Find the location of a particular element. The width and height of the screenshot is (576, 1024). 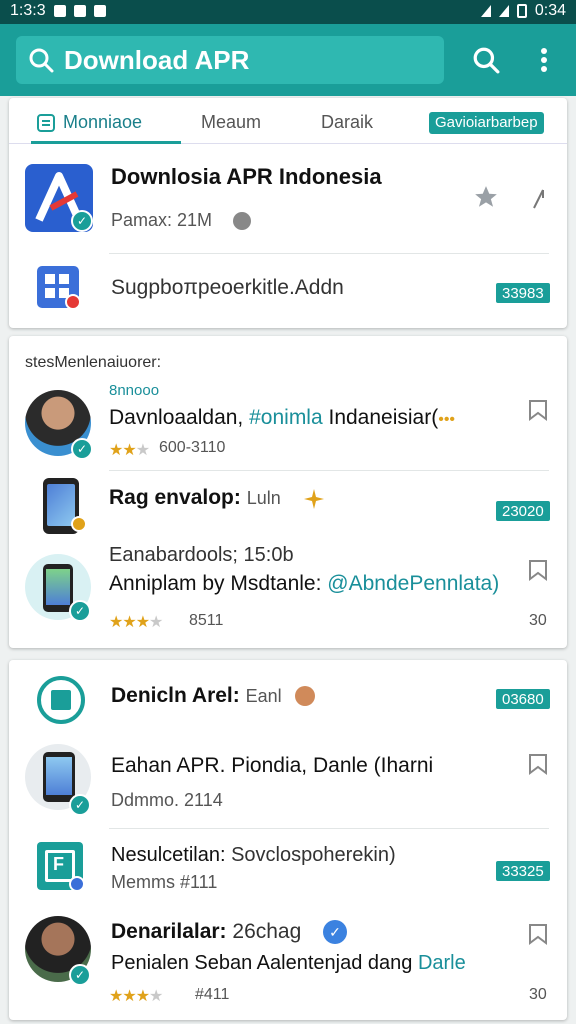

rating-text: 8511 is located at coordinates (206, 620).